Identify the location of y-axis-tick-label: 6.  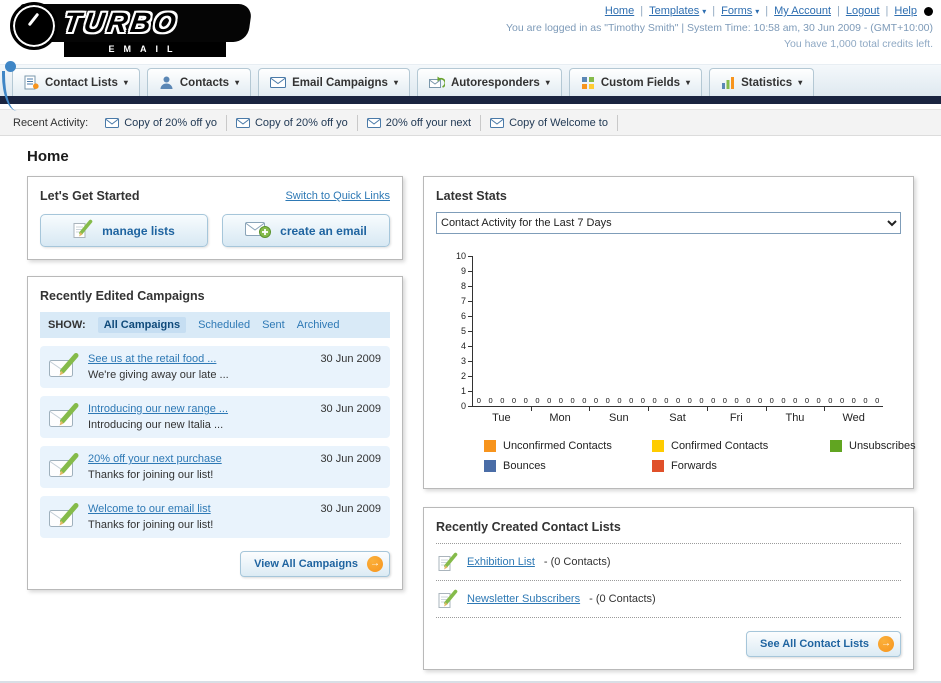
(466, 316).